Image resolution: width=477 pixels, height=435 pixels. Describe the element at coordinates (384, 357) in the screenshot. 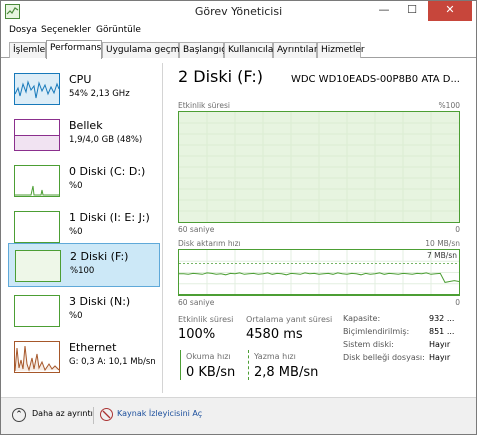

I see `page-file-label: Disk belleği dosyası:` at that location.